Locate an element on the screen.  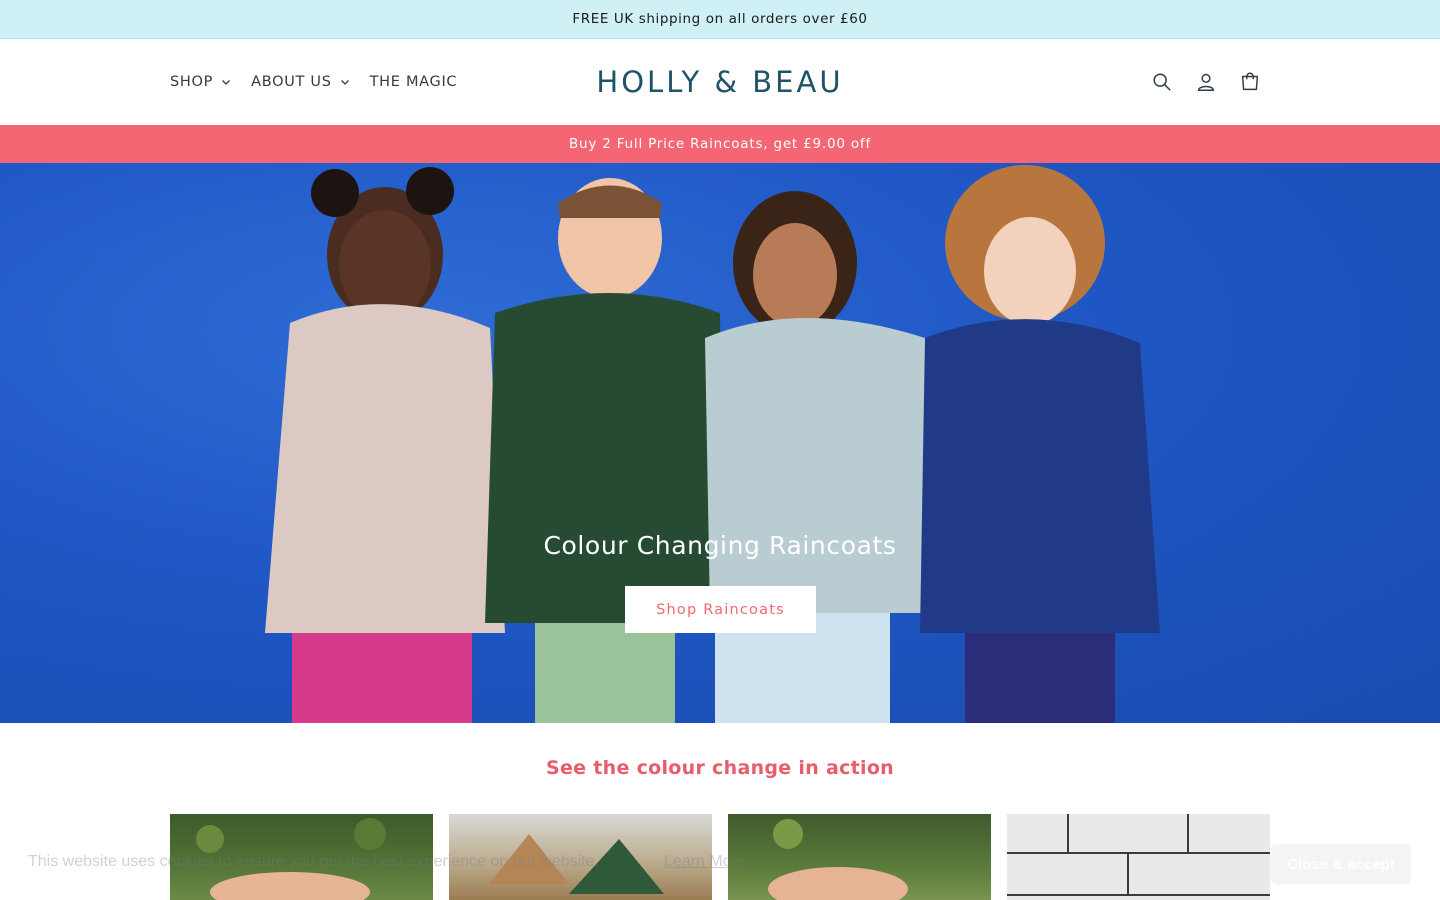
site-logo: HOLLY & BEAU is located at coordinates (720, 82).